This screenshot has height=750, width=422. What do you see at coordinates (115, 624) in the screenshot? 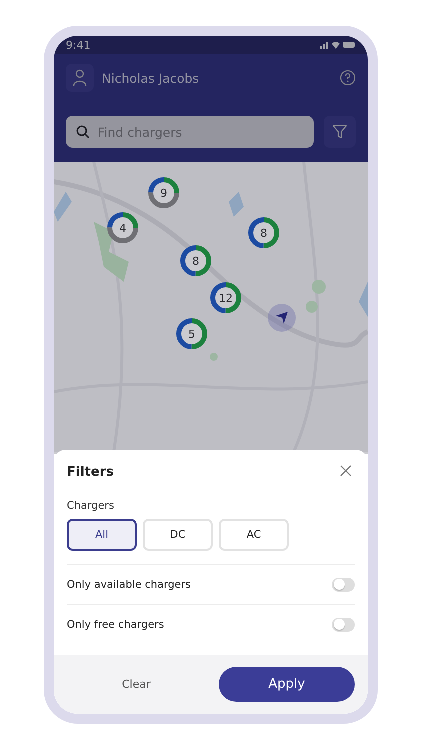
I see `option-label: Only free chargers` at bounding box center [115, 624].